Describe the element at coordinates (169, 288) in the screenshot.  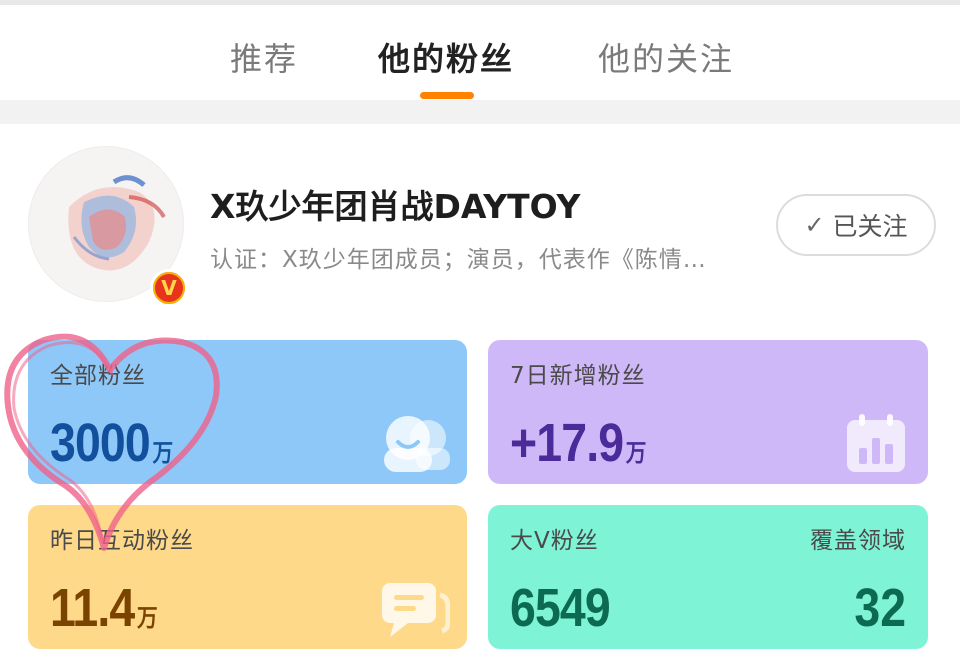
I see `verified-v-icon: V` at that location.